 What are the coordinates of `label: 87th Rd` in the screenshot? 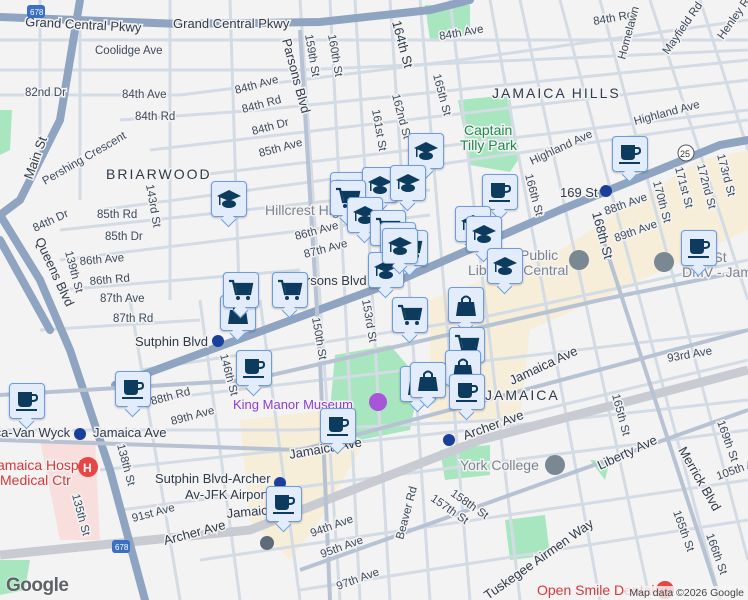 It's located at (133, 319).